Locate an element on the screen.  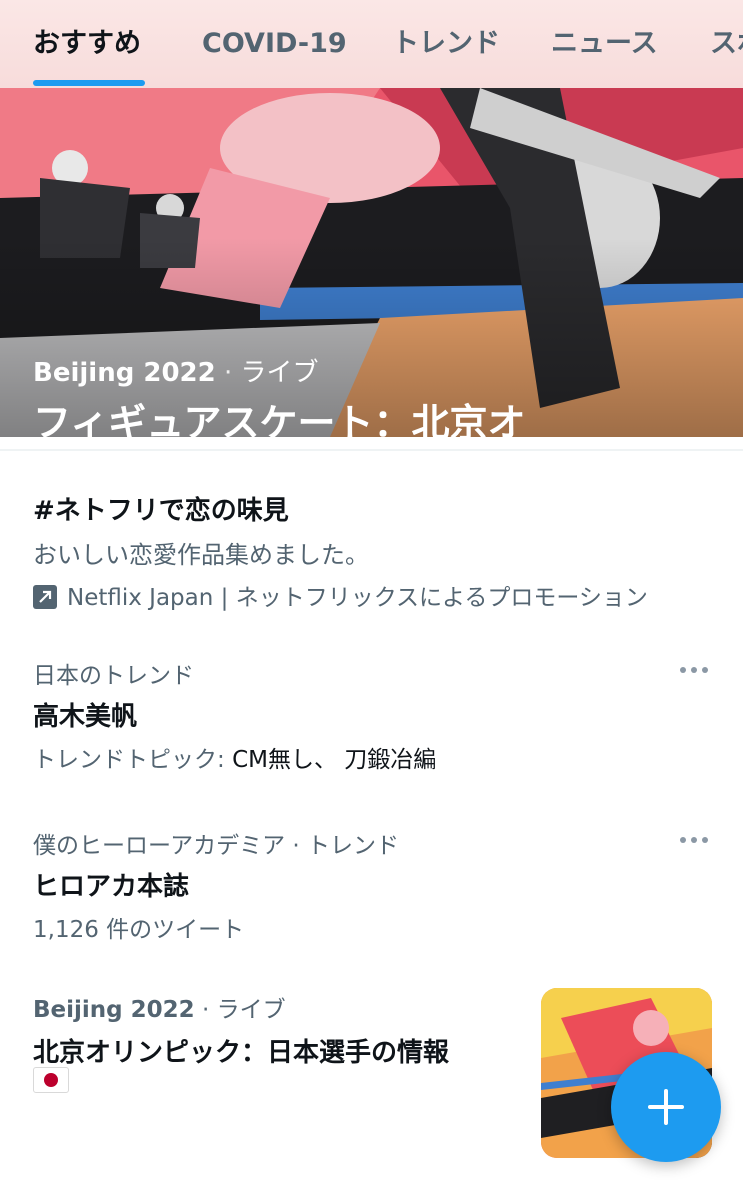
promoted-by-line: Netflix Japan | ネットフリックスによるプロモーション is located at coordinates (340, 595).